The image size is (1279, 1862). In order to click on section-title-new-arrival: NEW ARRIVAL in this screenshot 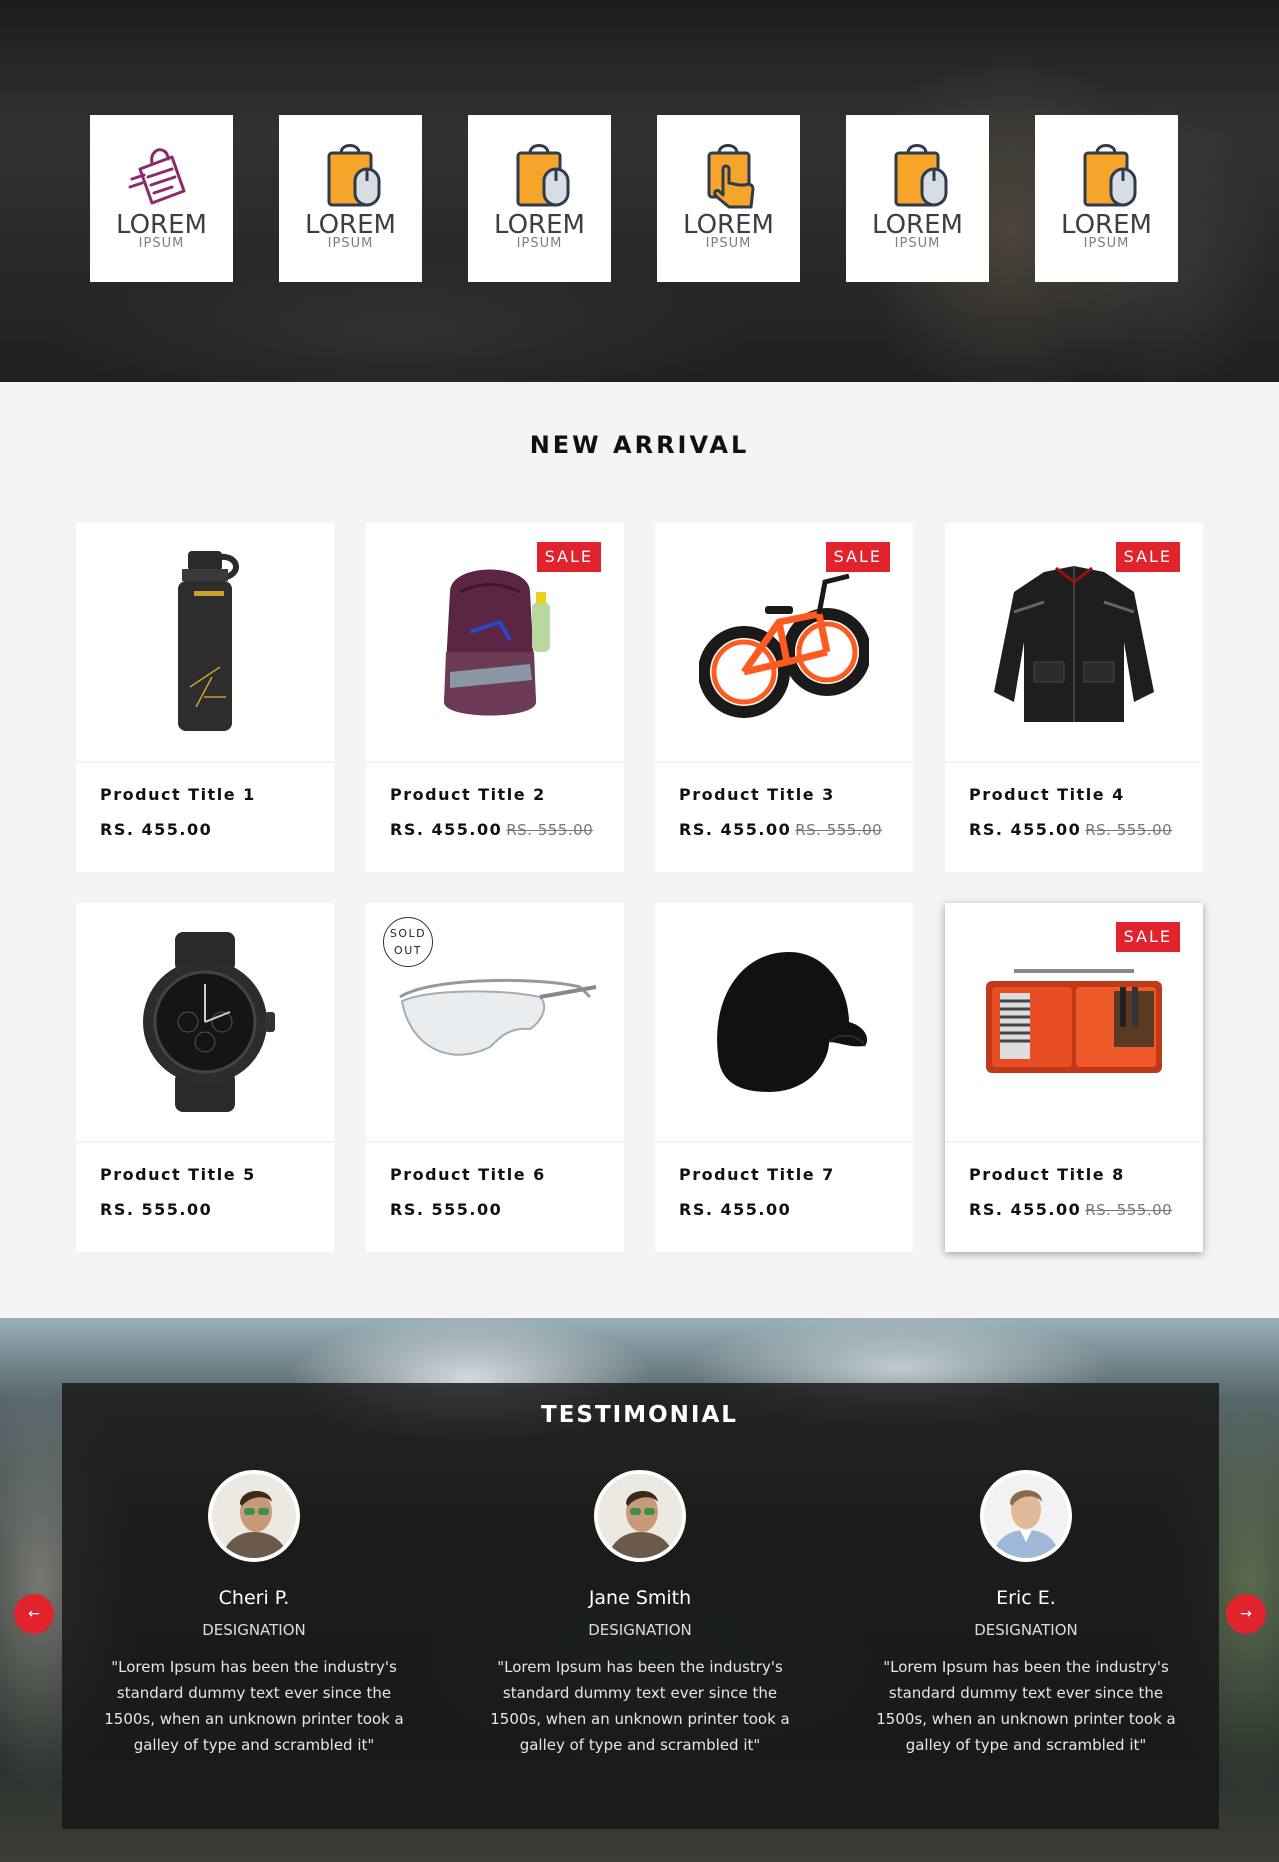, I will do `click(639, 445)`.